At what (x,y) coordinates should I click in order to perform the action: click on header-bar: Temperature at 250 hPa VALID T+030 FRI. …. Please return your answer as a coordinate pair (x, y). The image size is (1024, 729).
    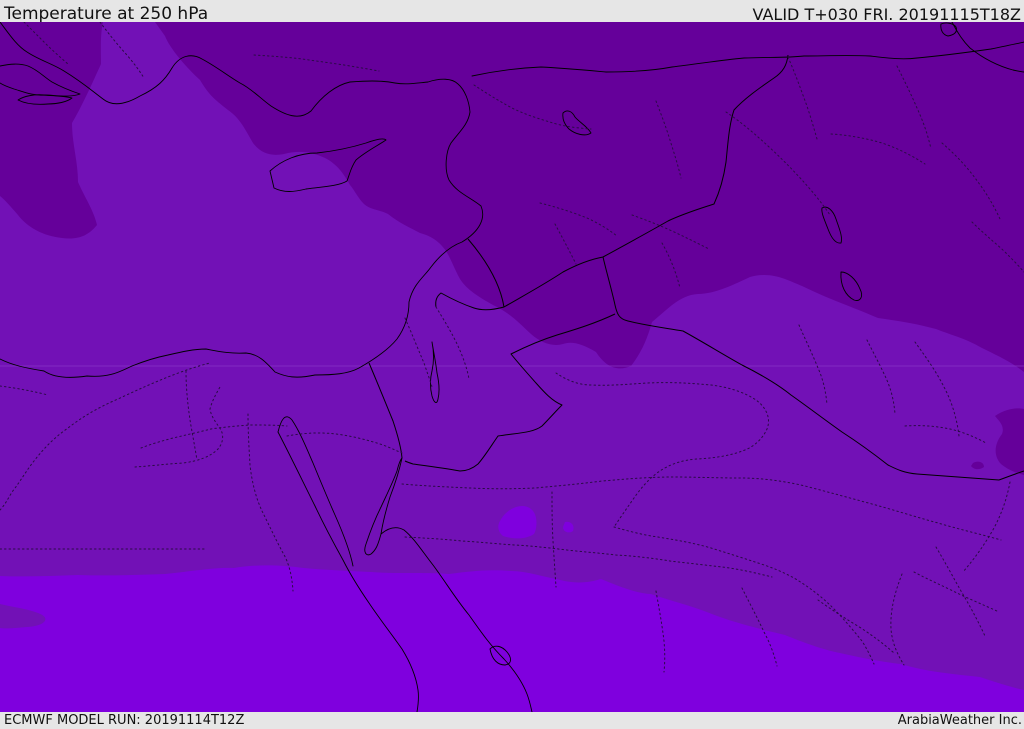
    Looking at the image, I should click on (512, 12).